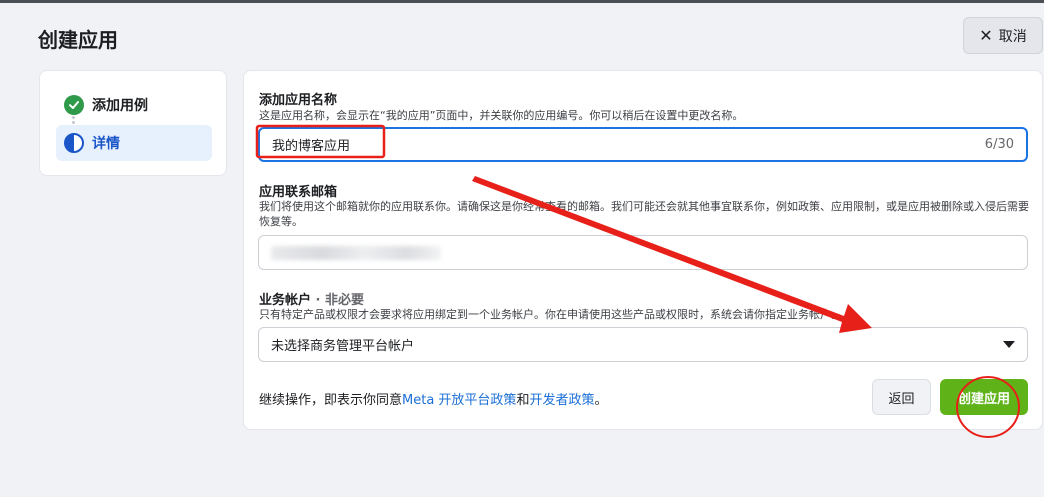 The width and height of the screenshot is (1044, 497). Describe the element at coordinates (106, 144) in the screenshot. I see `step-label: 详情` at that location.